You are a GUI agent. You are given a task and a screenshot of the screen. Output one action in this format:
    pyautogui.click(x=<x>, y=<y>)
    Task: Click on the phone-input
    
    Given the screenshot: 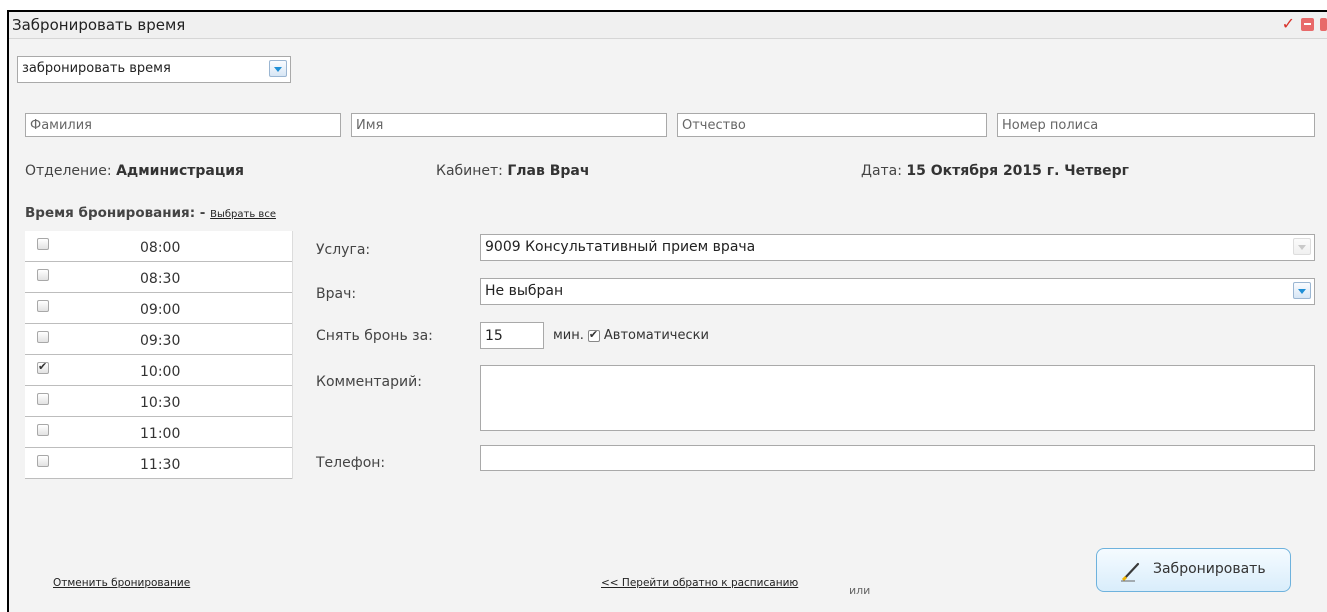 What is the action you would take?
    pyautogui.click(x=897, y=458)
    